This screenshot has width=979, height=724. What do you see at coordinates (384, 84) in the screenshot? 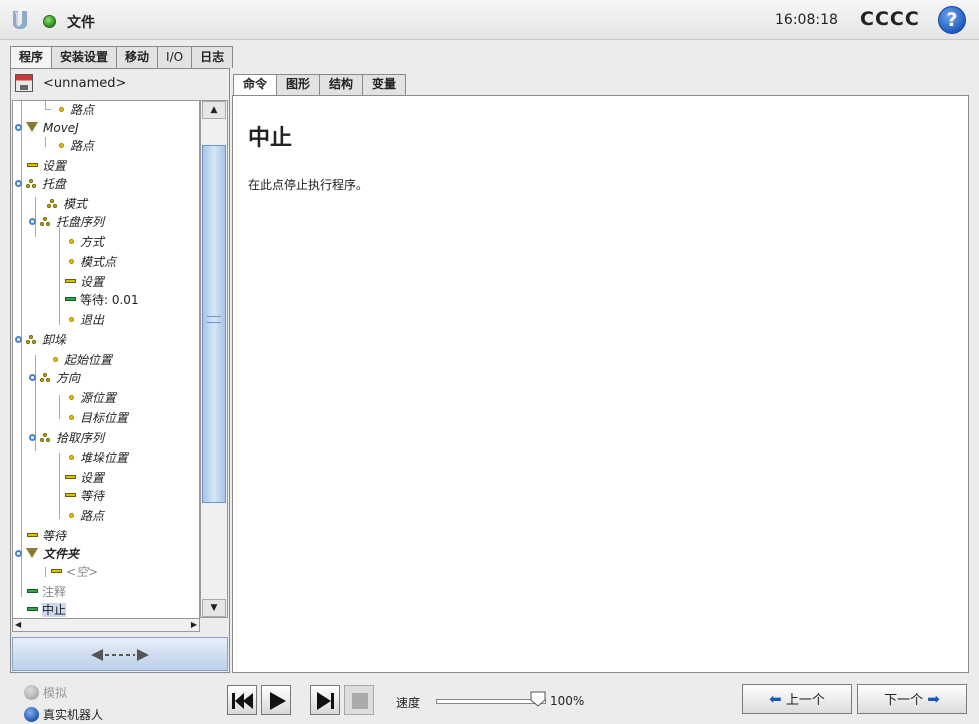
I see `tab-variables: 变量` at bounding box center [384, 84].